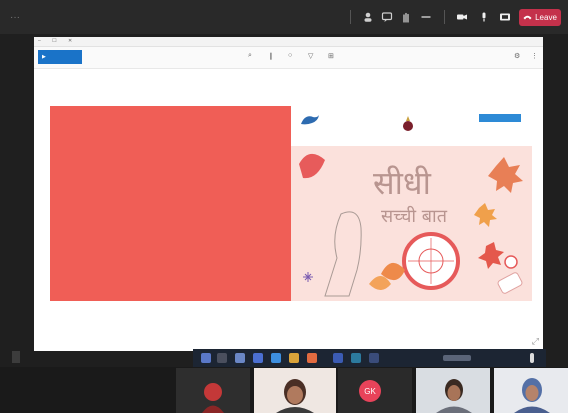 The image size is (568, 413). I want to click on expand-icon: ⤢, so click(535, 341).